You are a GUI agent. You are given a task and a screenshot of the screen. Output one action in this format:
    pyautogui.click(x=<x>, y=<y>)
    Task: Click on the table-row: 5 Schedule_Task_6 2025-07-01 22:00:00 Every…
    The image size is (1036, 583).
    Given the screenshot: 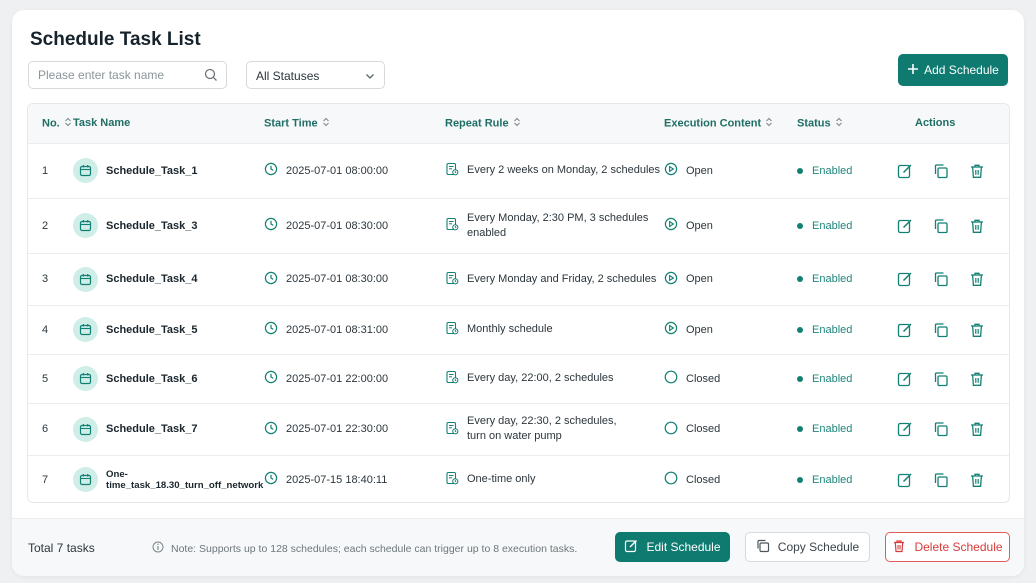 What is the action you would take?
    pyautogui.click(x=518, y=378)
    